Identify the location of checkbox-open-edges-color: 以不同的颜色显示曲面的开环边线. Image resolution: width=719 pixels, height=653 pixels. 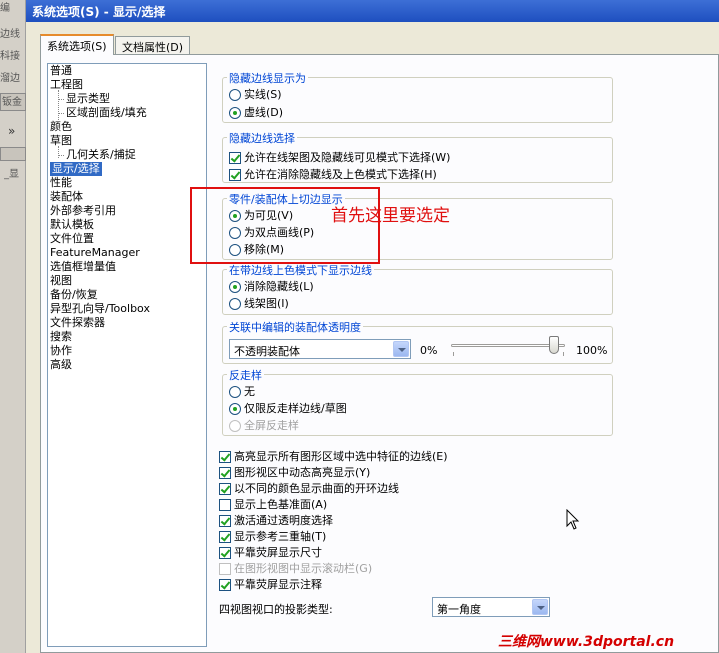
(309, 489).